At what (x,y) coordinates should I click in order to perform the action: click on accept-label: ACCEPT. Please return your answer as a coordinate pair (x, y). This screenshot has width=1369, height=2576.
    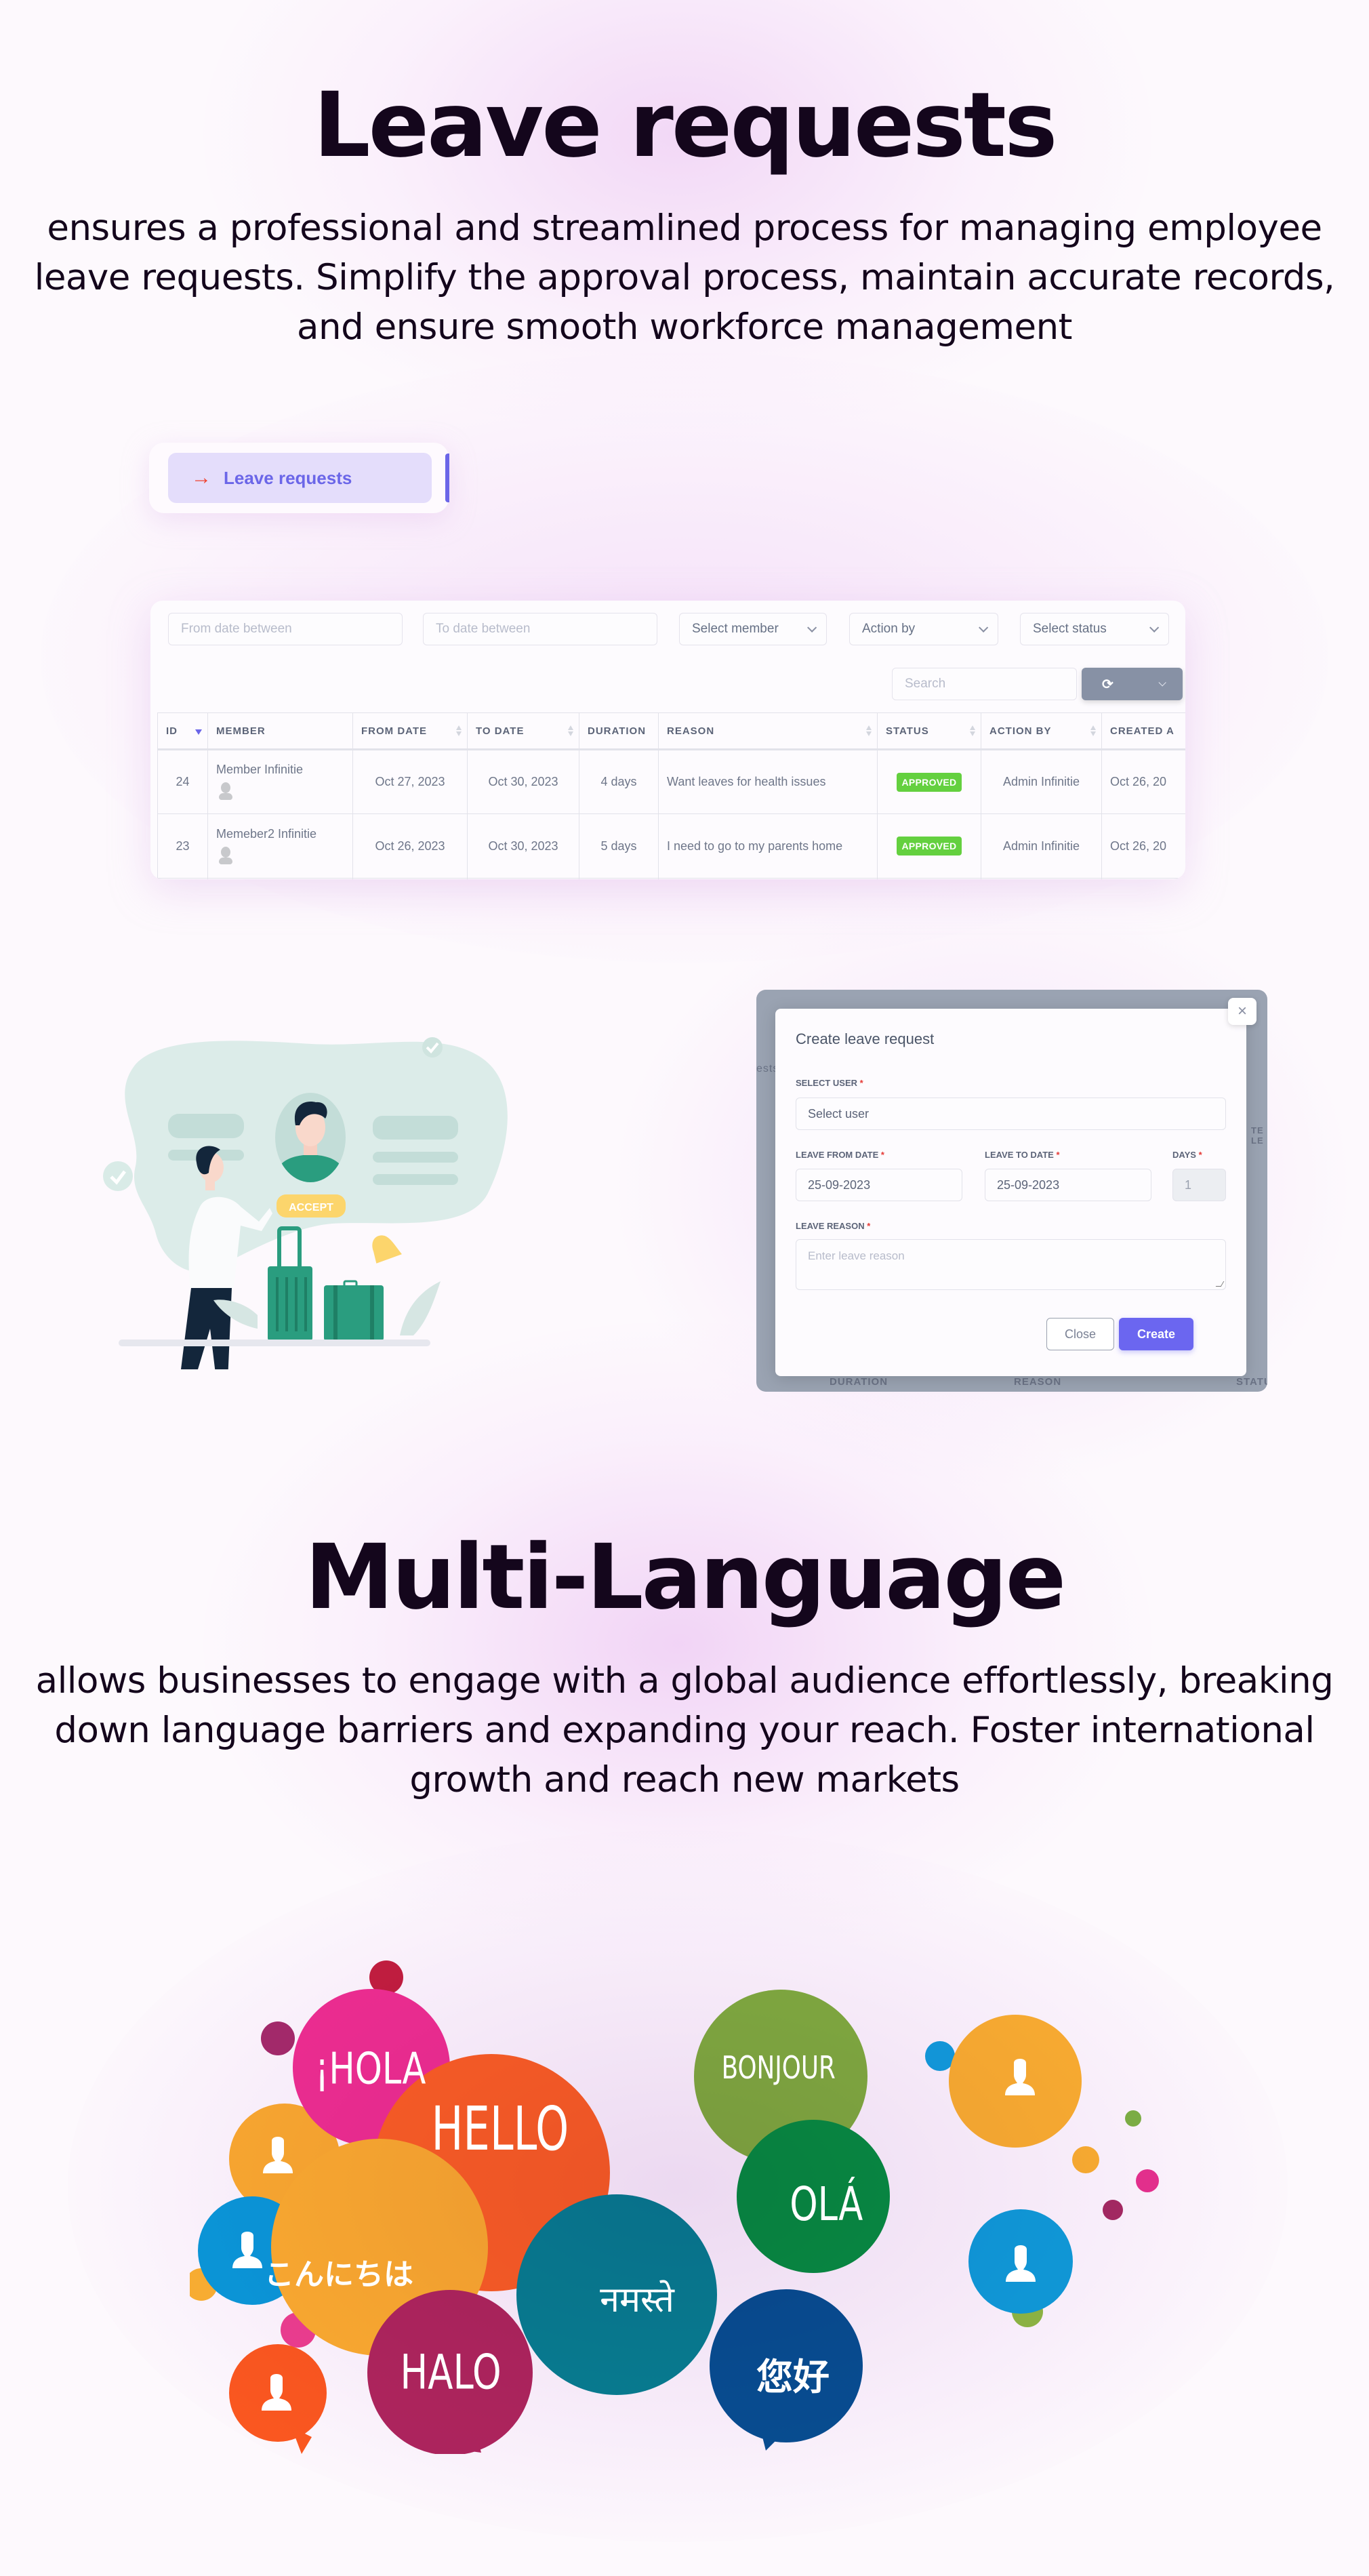
    Looking at the image, I should click on (311, 1207).